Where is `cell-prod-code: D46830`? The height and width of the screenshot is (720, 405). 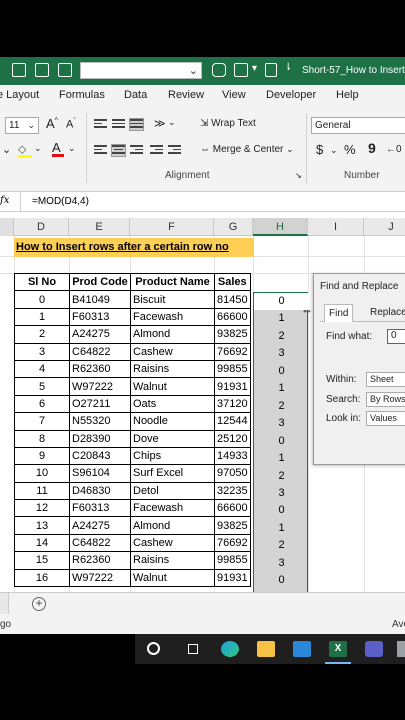
cell-prod-code: D46830 is located at coordinates (100, 491).